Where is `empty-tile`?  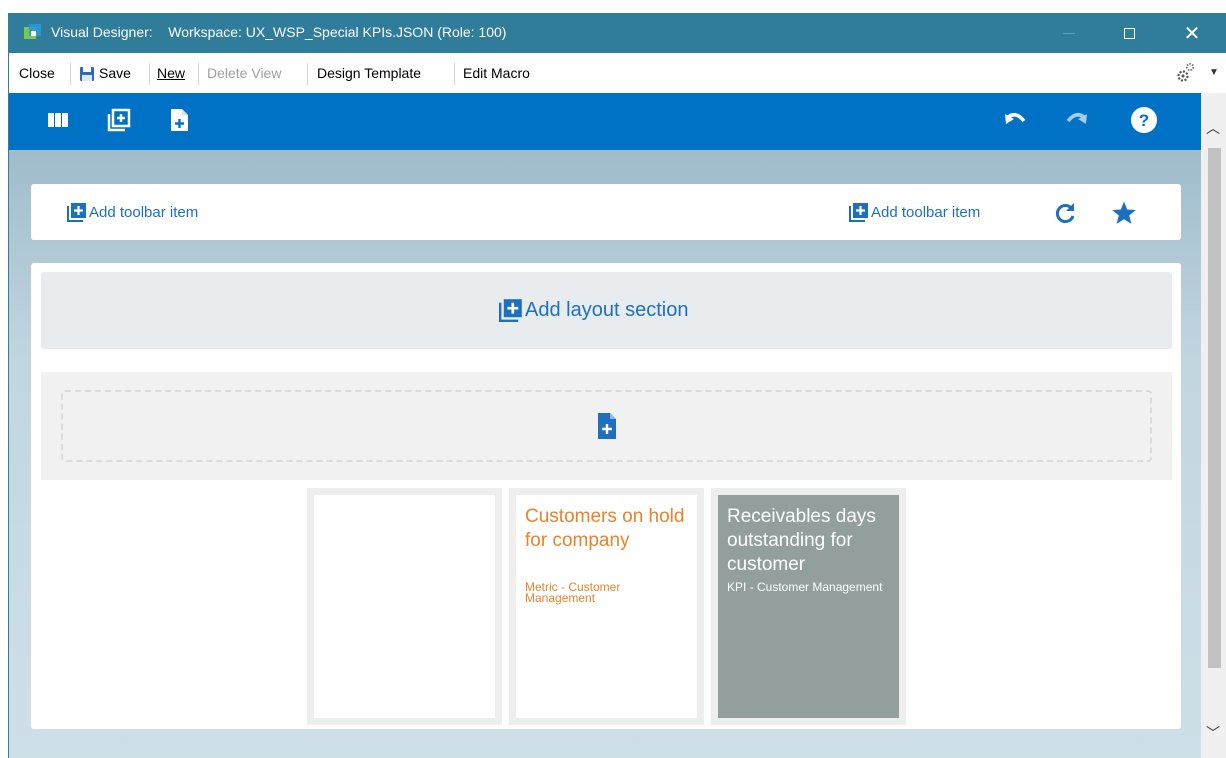
empty-tile is located at coordinates (404, 606).